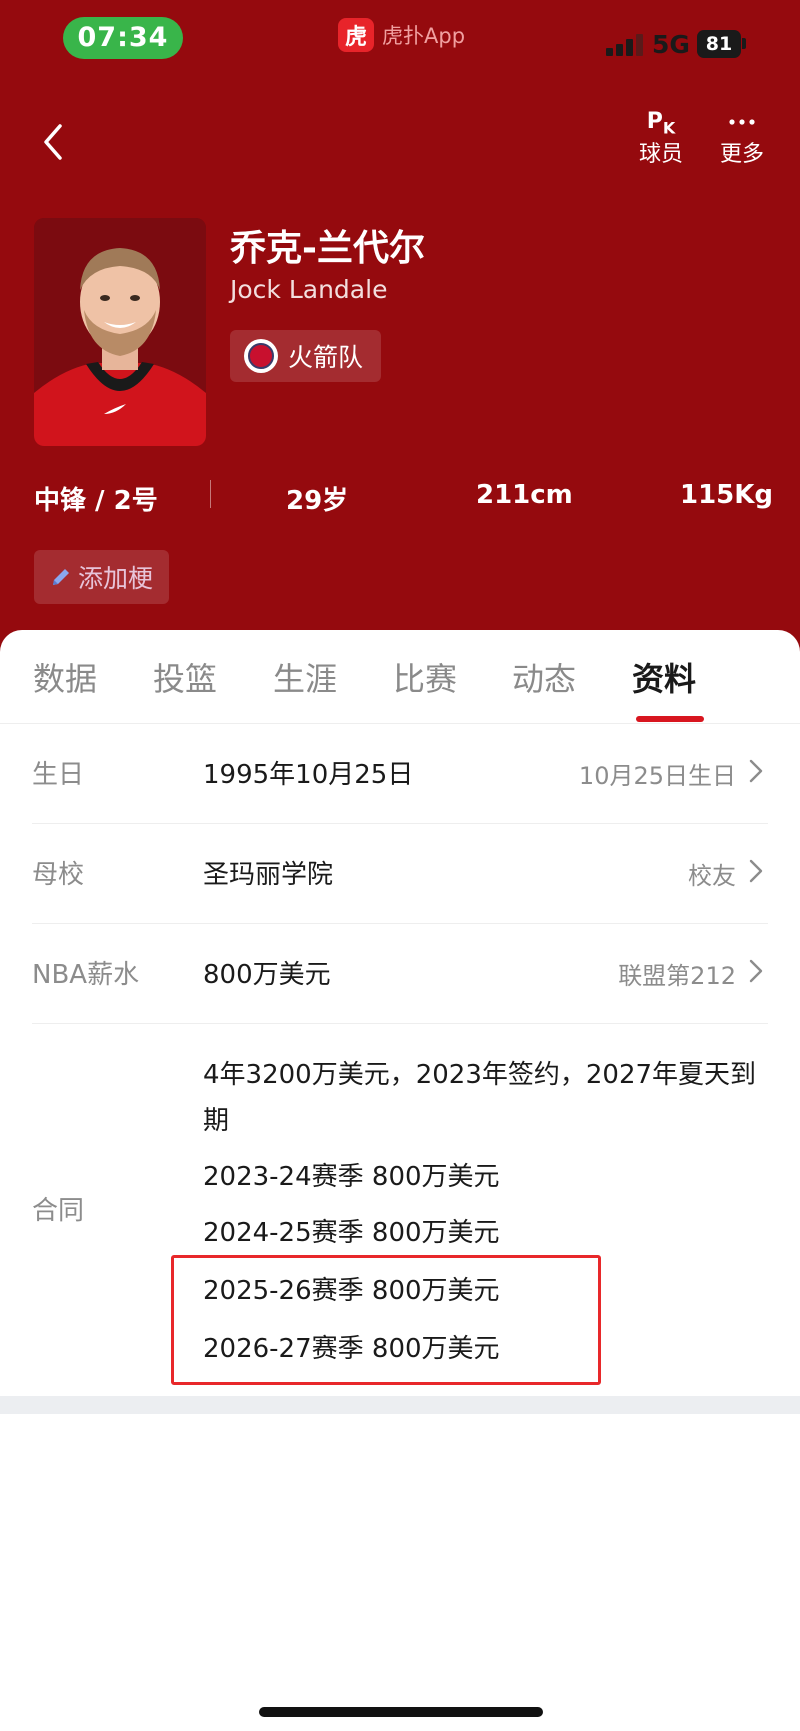  What do you see at coordinates (524, 495) in the screenshot?
I see `player-height: 211cm` at bounding box center [524, 495].